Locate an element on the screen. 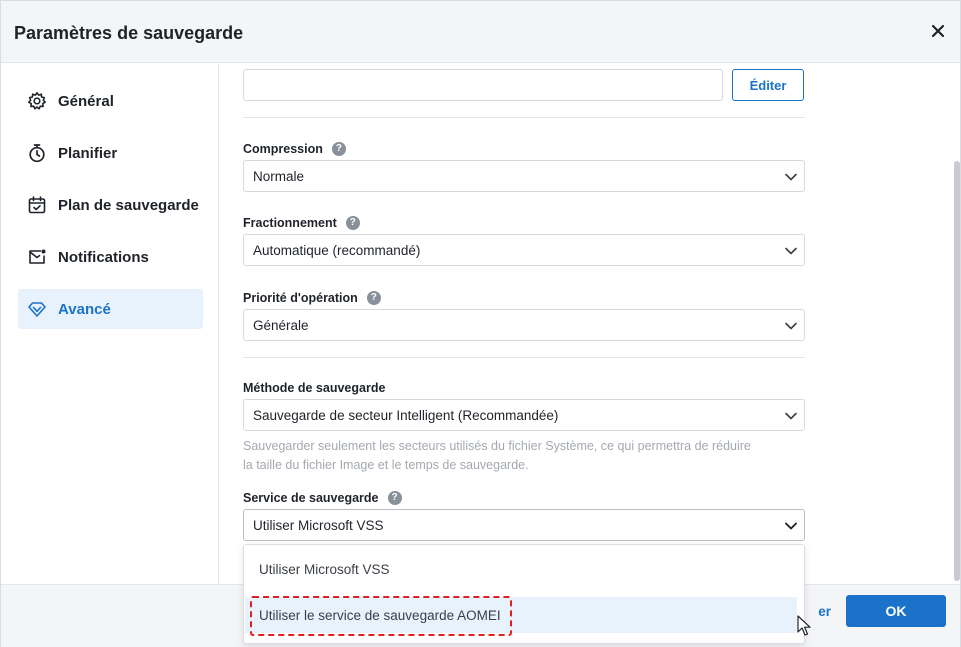  splitting-label-text: Fractionnement is located at coordinates (290, 223).